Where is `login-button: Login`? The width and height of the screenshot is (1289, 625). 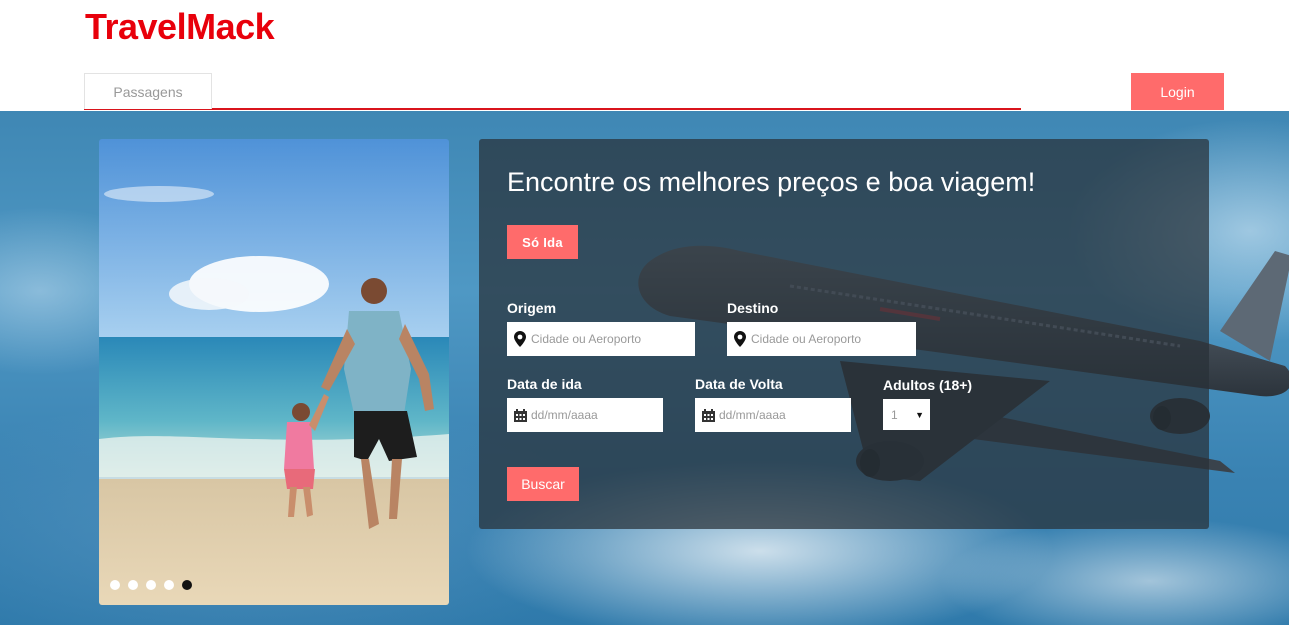 login-button: Login is located at coordinates (1177, 91).